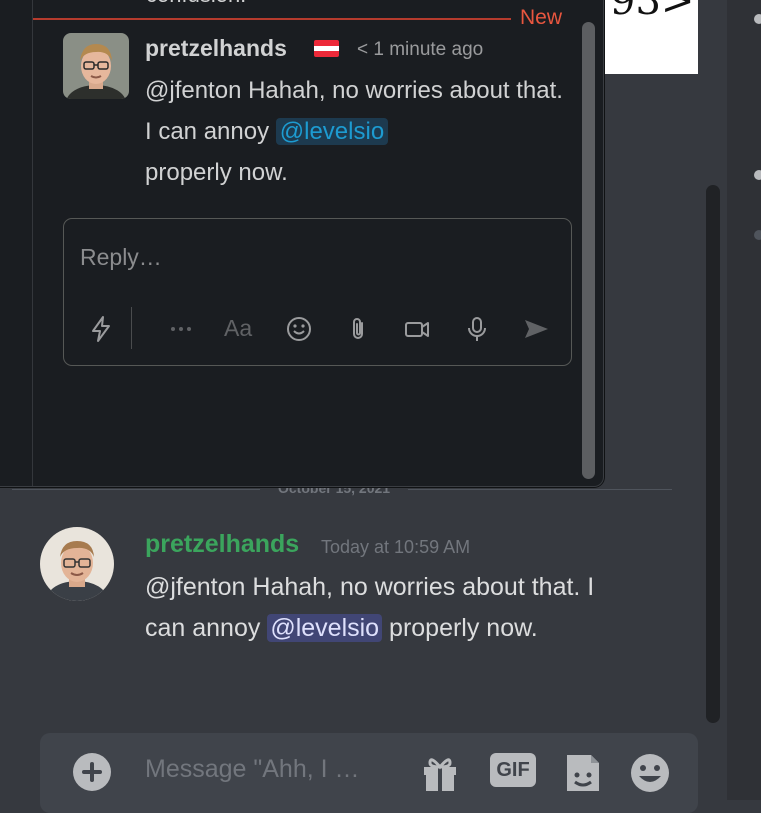 Image resolution: width=761 pixels, height=813 pixels. Describe the element at coordinates (272, 19) in the screenshot. I see `new-messages-divider` at that location.